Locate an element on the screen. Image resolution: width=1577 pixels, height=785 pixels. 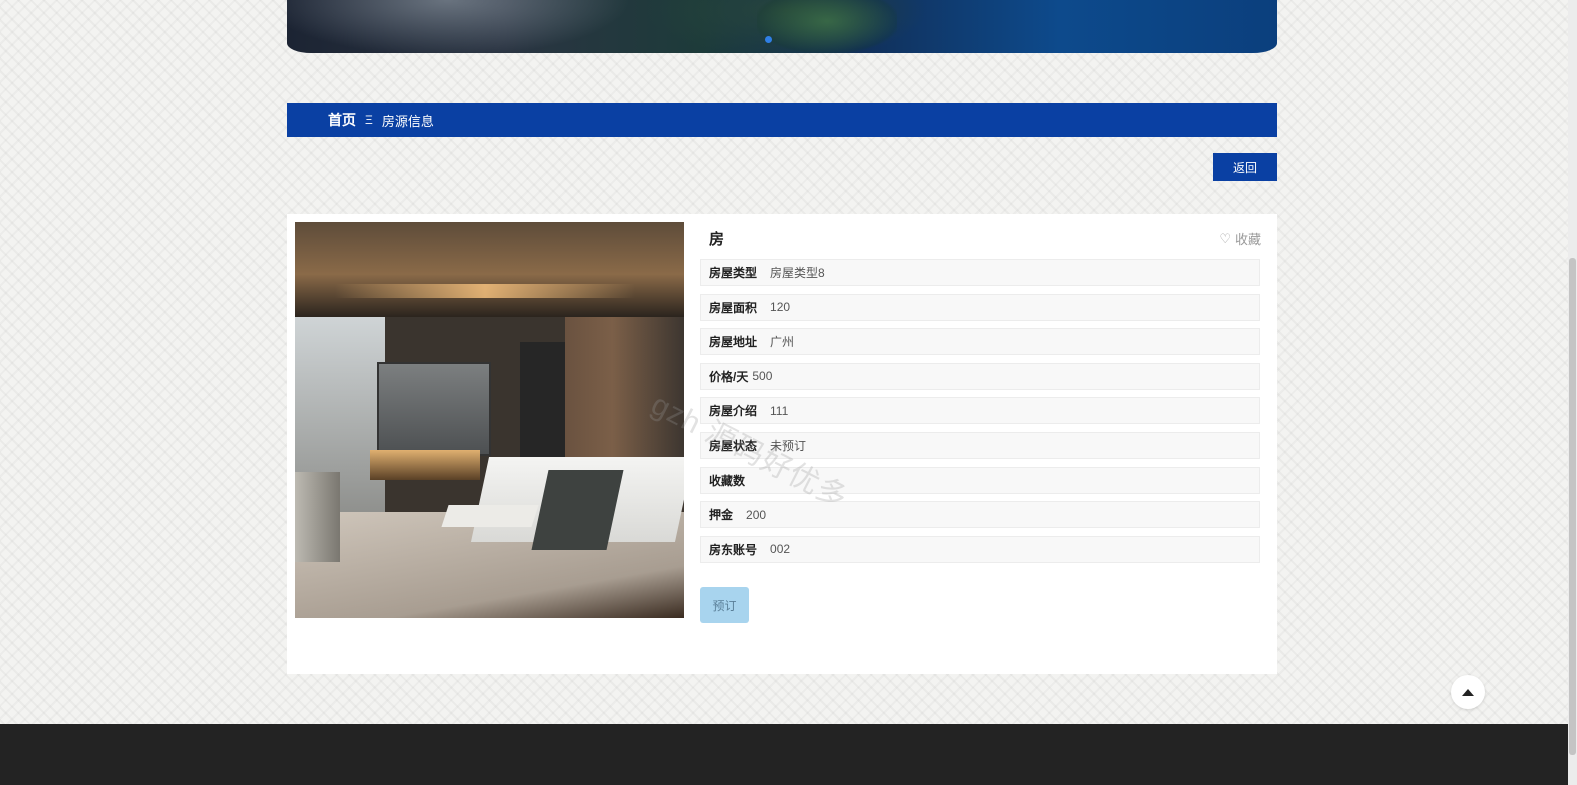
attribute-value: 120 is located at coordinates (780, 307).